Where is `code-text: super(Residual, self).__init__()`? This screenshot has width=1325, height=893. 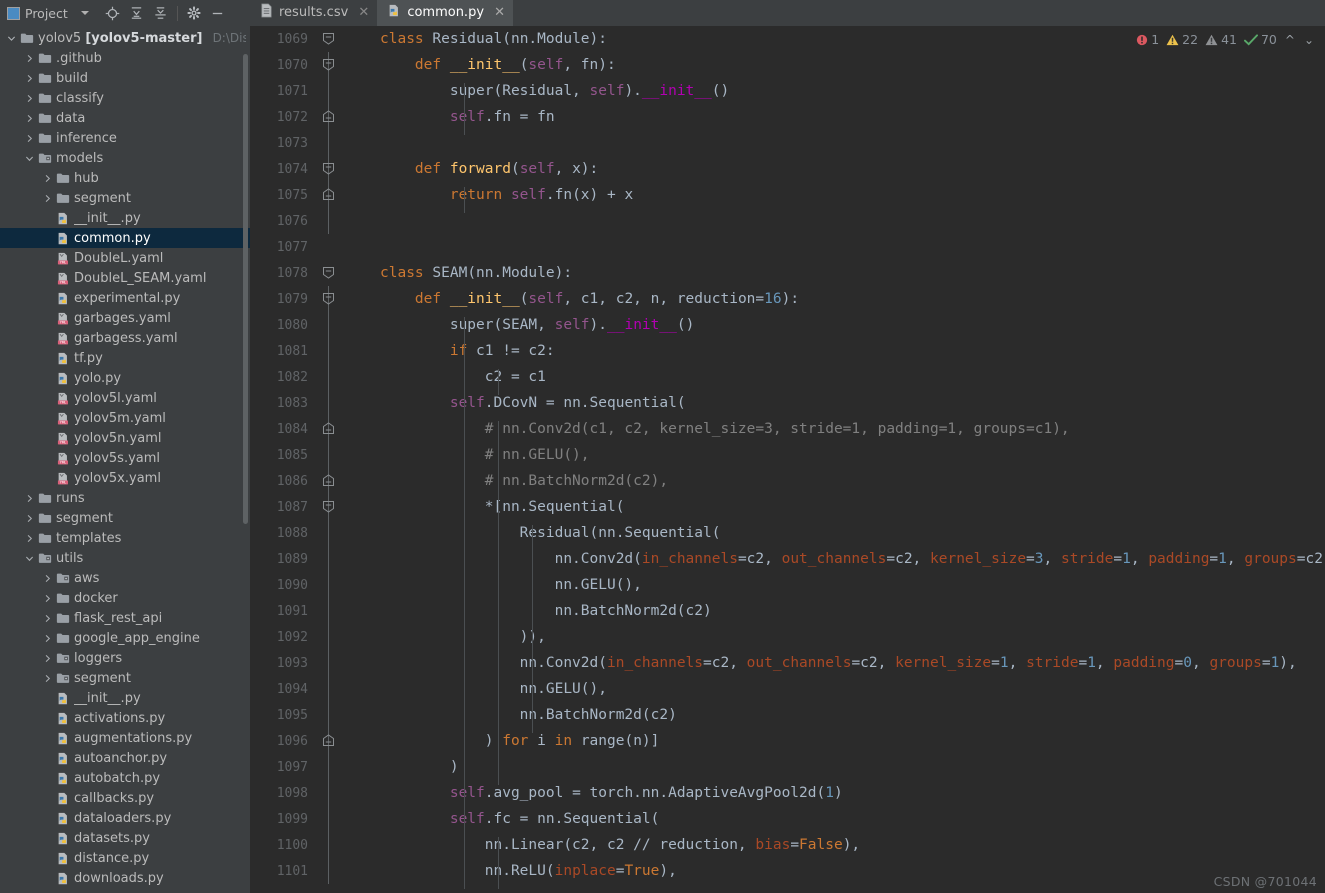 code-text: super(Residual, self).__init__() is located at coordinates (852, 96).